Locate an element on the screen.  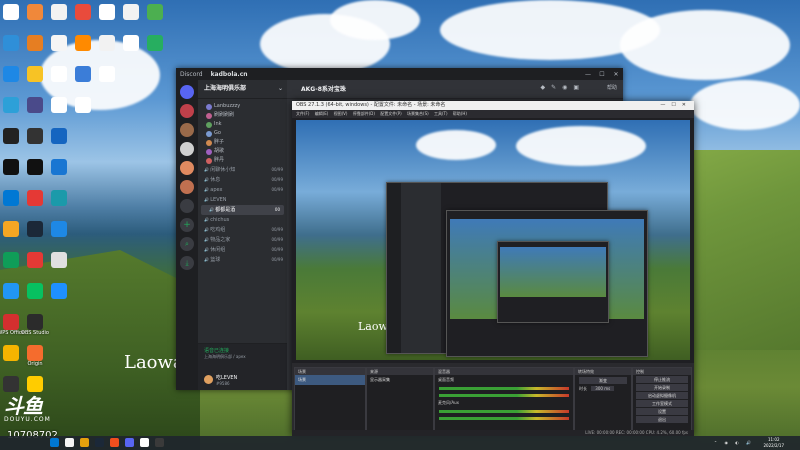
voice-user: 胖子 is located at coordinates (242, 142).